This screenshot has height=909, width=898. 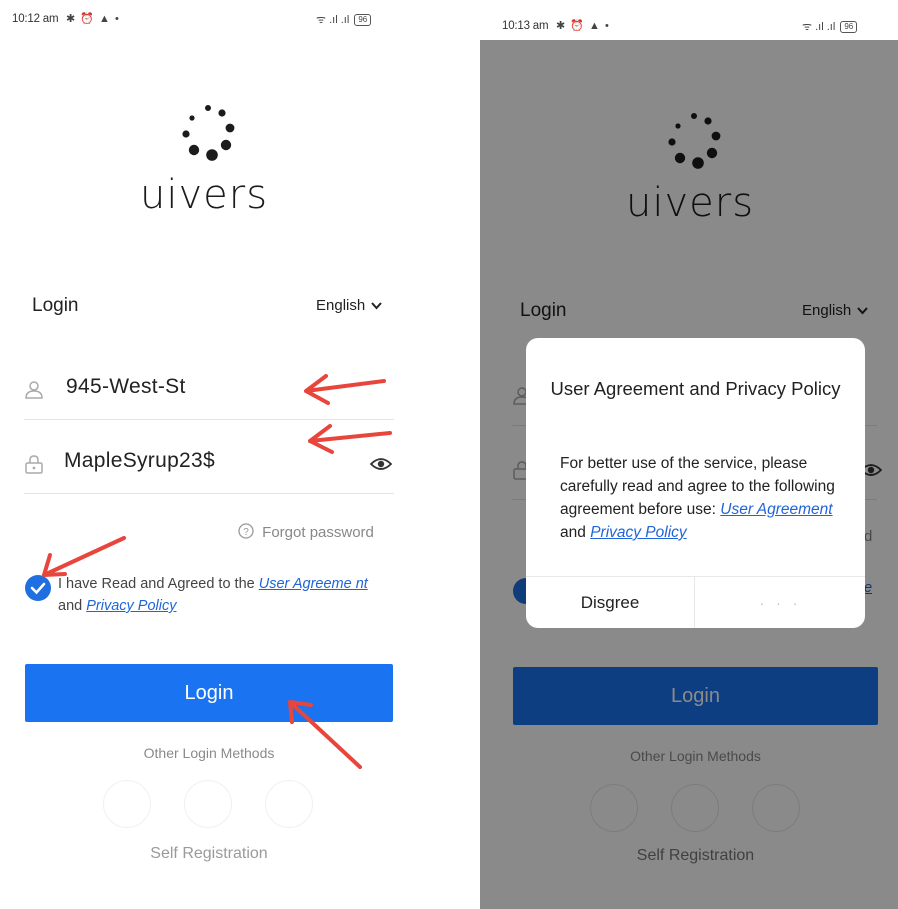 What do you see at coordinates (610, 602) in the screenshot?
I see `disagree-button: Disgree` at bounding box center [610, 602].